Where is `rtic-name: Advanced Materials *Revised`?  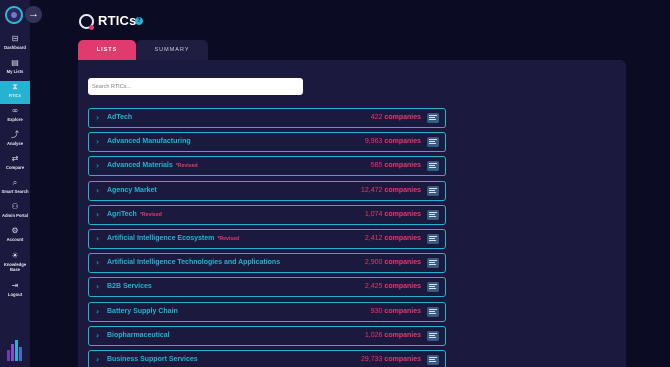 rtic-name: Advanced Materials *Revised is located at coordinates (152, 165).